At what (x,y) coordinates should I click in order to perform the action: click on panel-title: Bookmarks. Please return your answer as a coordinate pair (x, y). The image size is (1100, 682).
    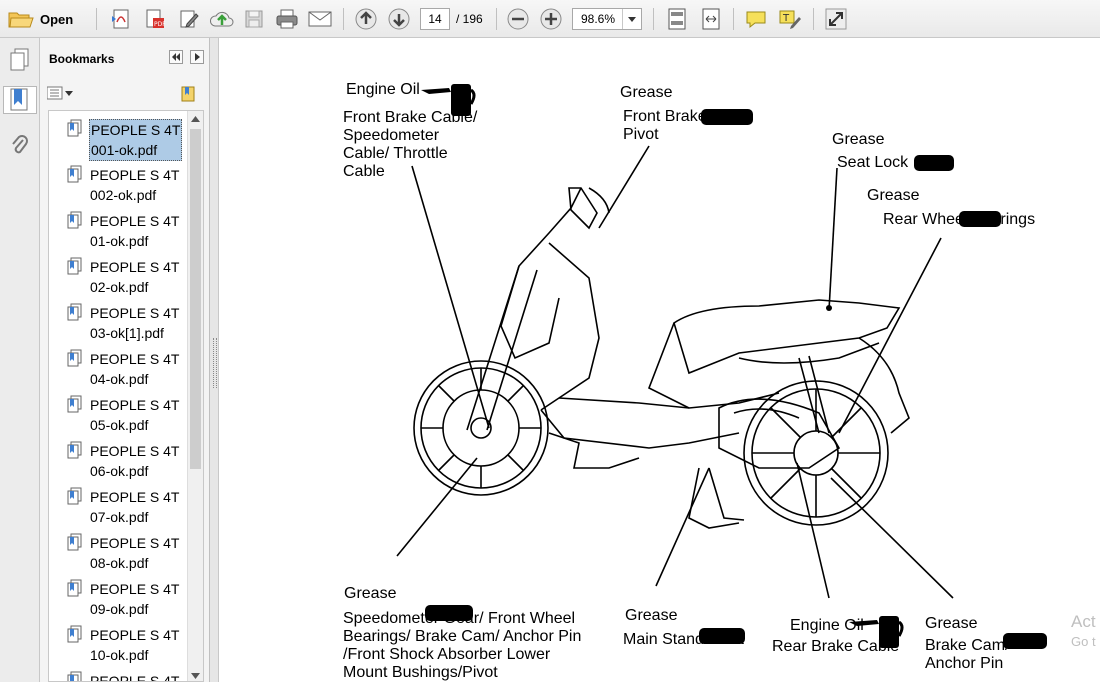
    Looking at the image, I should click on (82, 59).